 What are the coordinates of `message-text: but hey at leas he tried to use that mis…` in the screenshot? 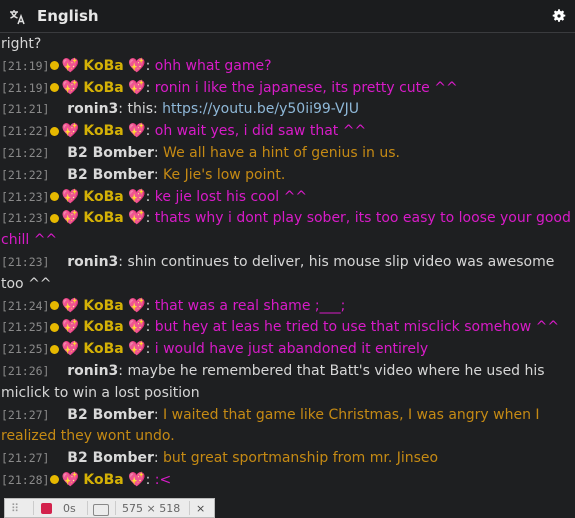 It's located at (357, 327).